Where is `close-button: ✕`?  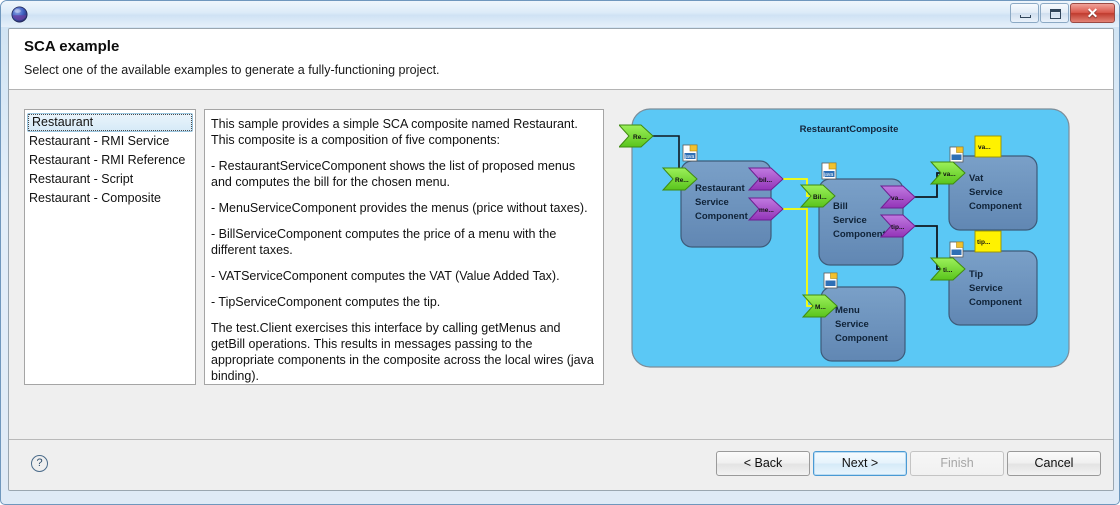
close-button: ✕ is located at coordinates (1092, 13).